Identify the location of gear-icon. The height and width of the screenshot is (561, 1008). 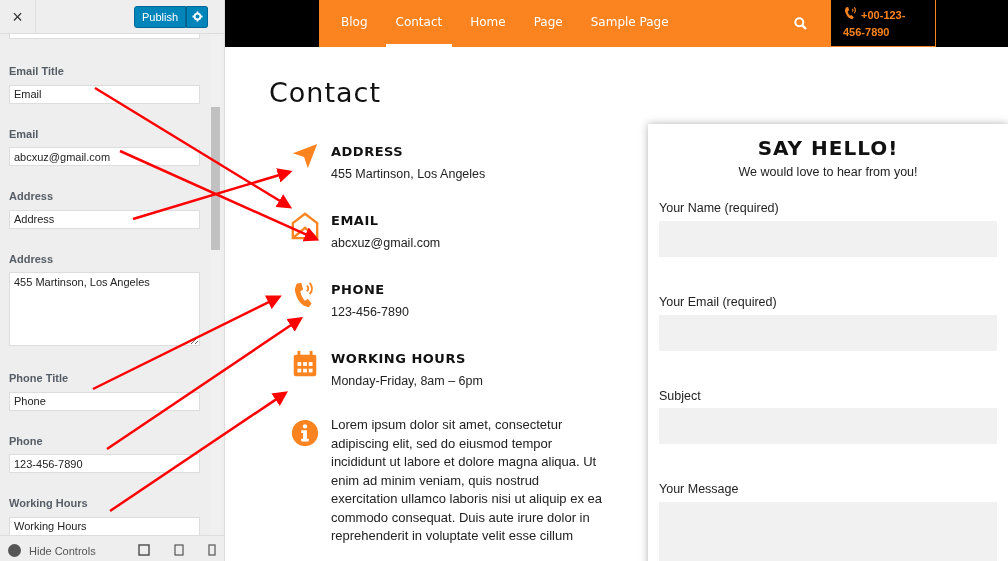
(197, 16).